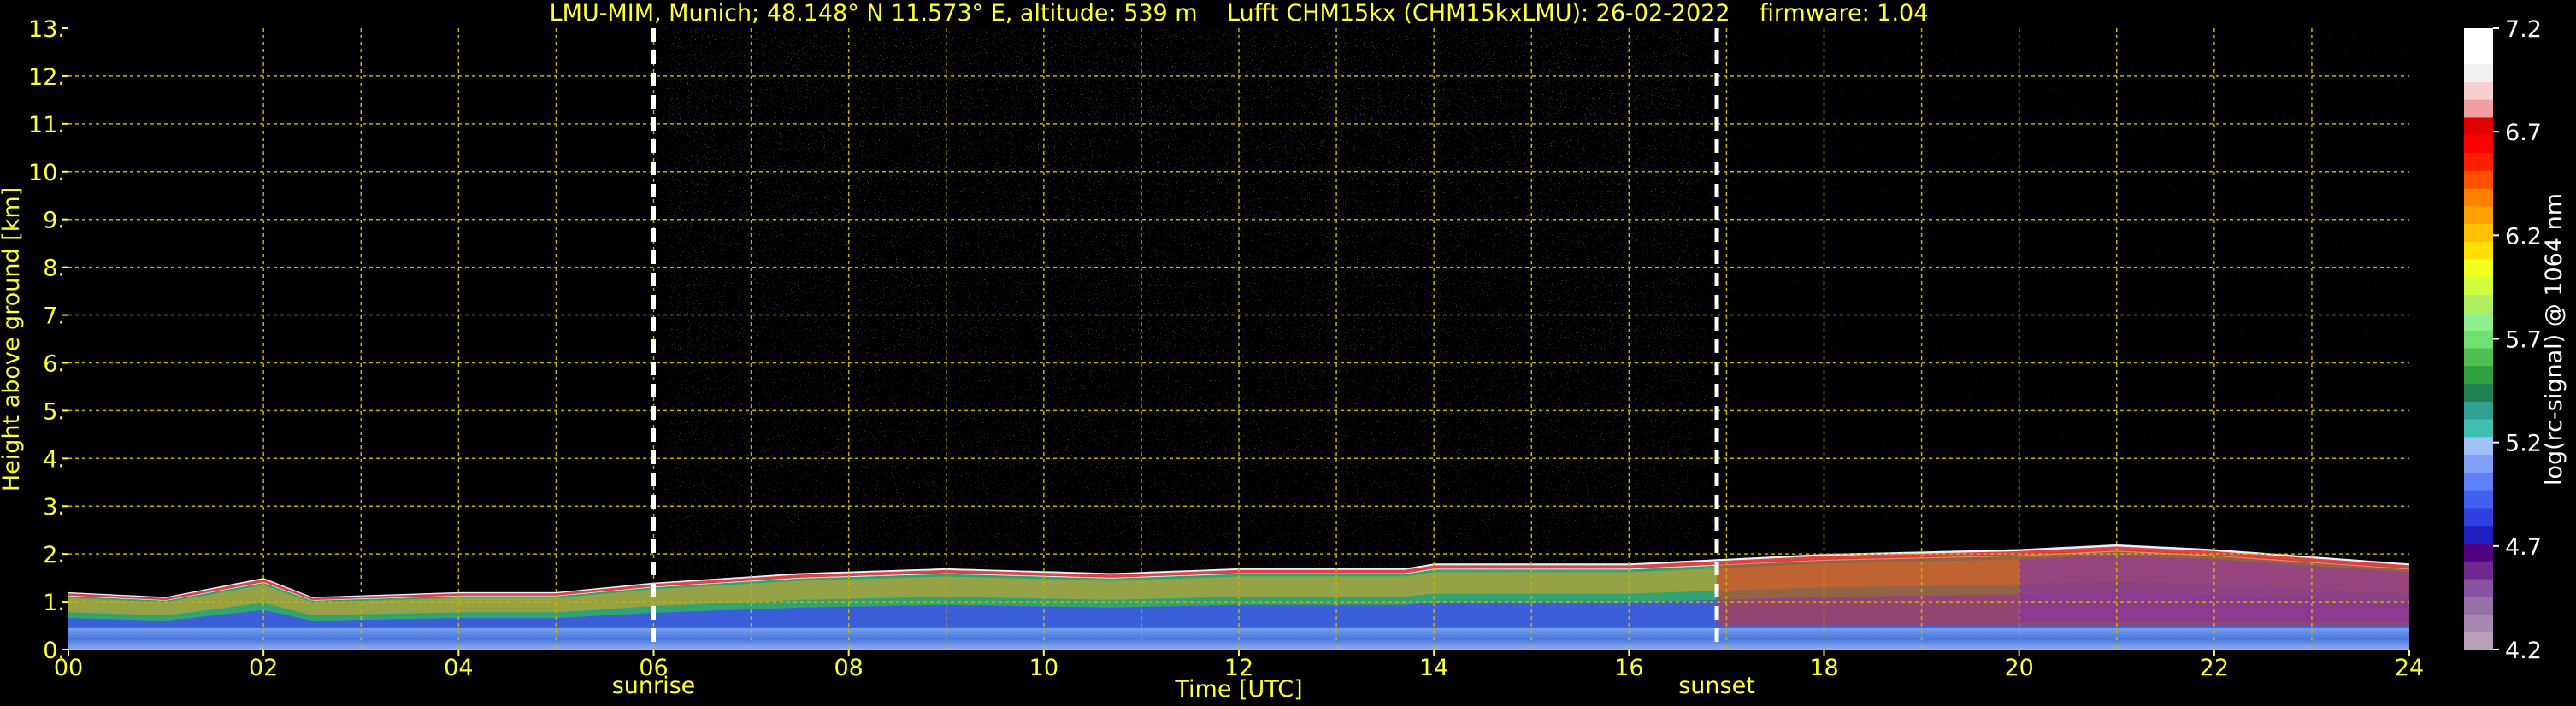 The image size is (2576, 706). What do you see at coordinates (2523, 340) in the screenshot?
I see `colorbar-tick-label: 5.7` at bounding box center [2523, 340].